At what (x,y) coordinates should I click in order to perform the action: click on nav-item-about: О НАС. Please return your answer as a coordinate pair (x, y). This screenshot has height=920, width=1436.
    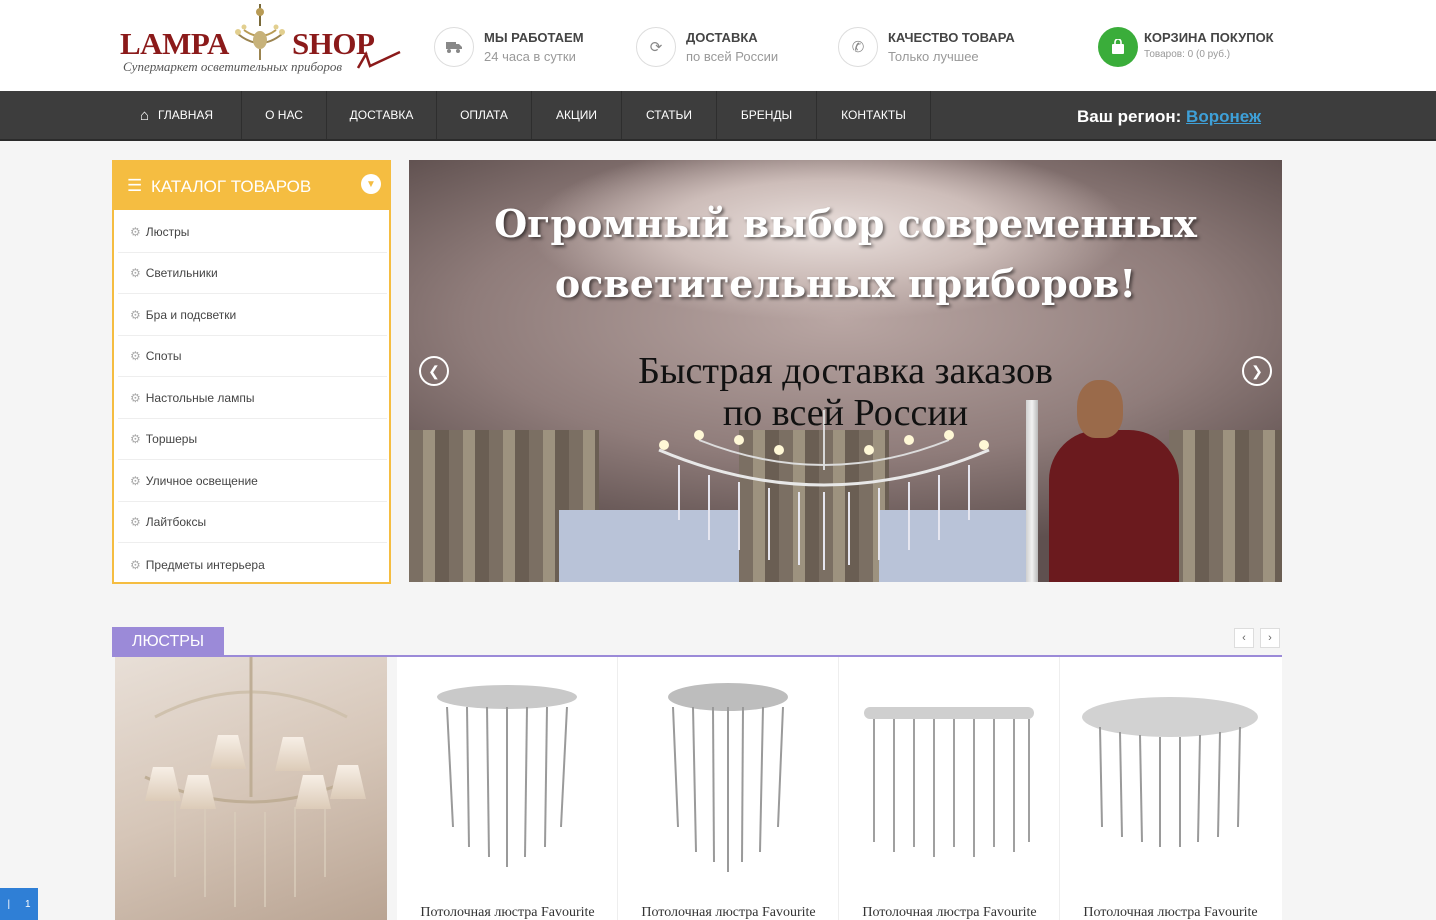
    Looking at the image, I should click on (284, 115).